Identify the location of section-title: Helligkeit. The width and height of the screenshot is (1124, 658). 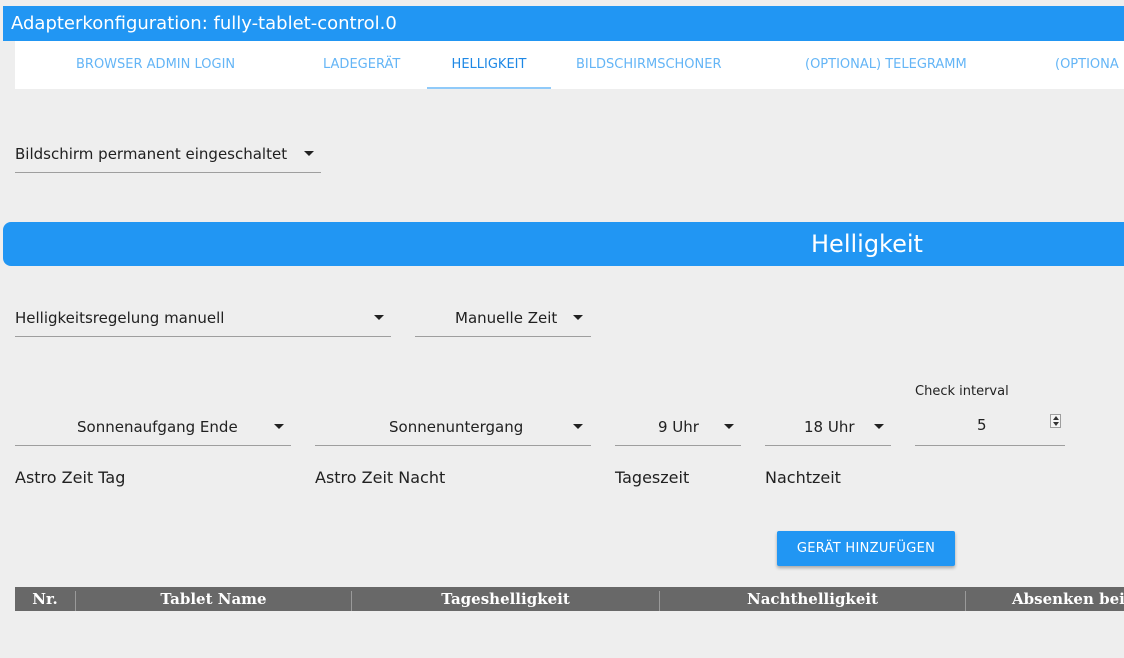
(867, 244).